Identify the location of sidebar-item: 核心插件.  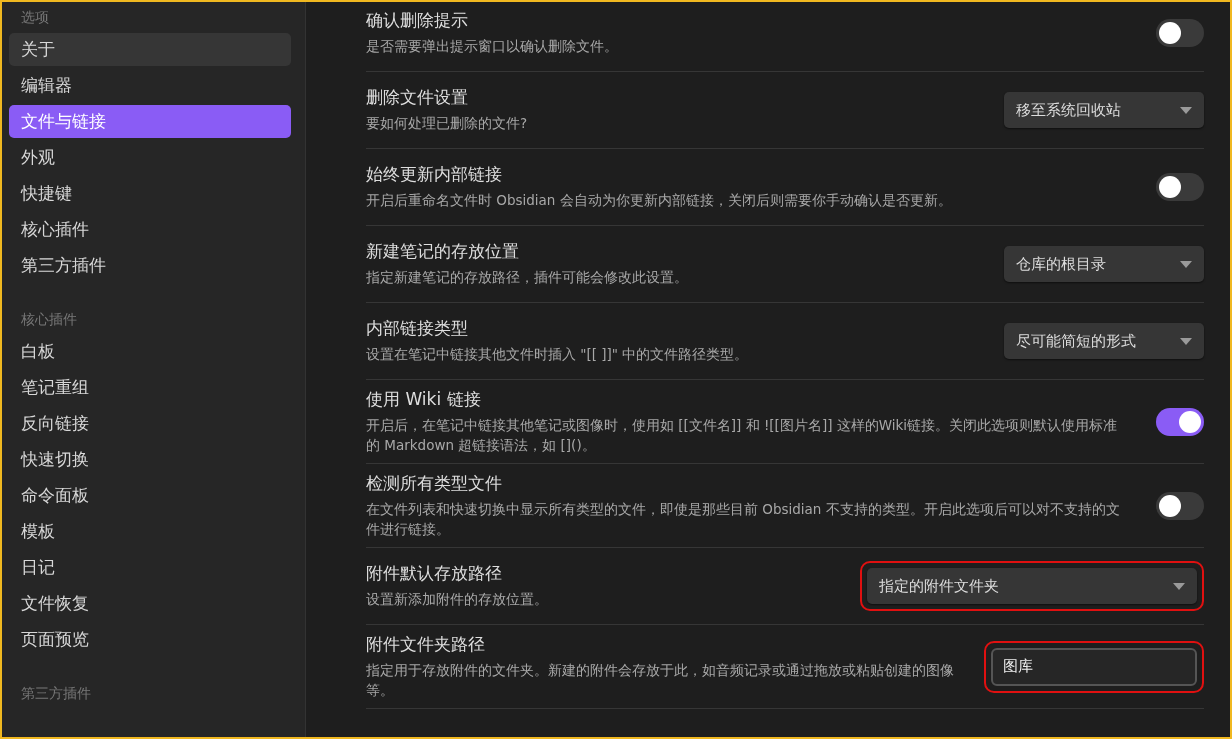
(150, 229).